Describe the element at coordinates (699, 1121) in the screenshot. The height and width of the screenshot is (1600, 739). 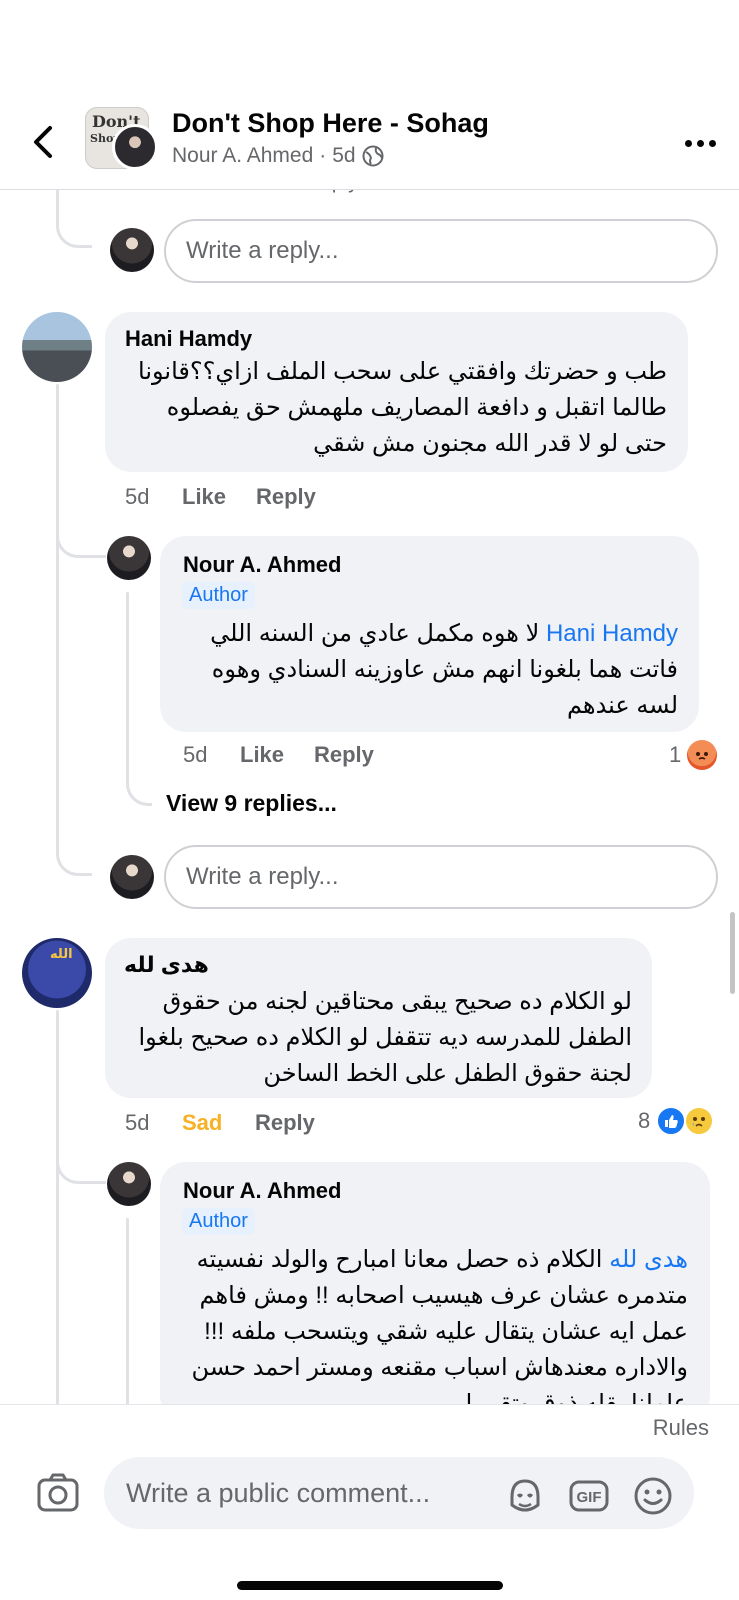
I see `sad-reaction-icon` at that location.